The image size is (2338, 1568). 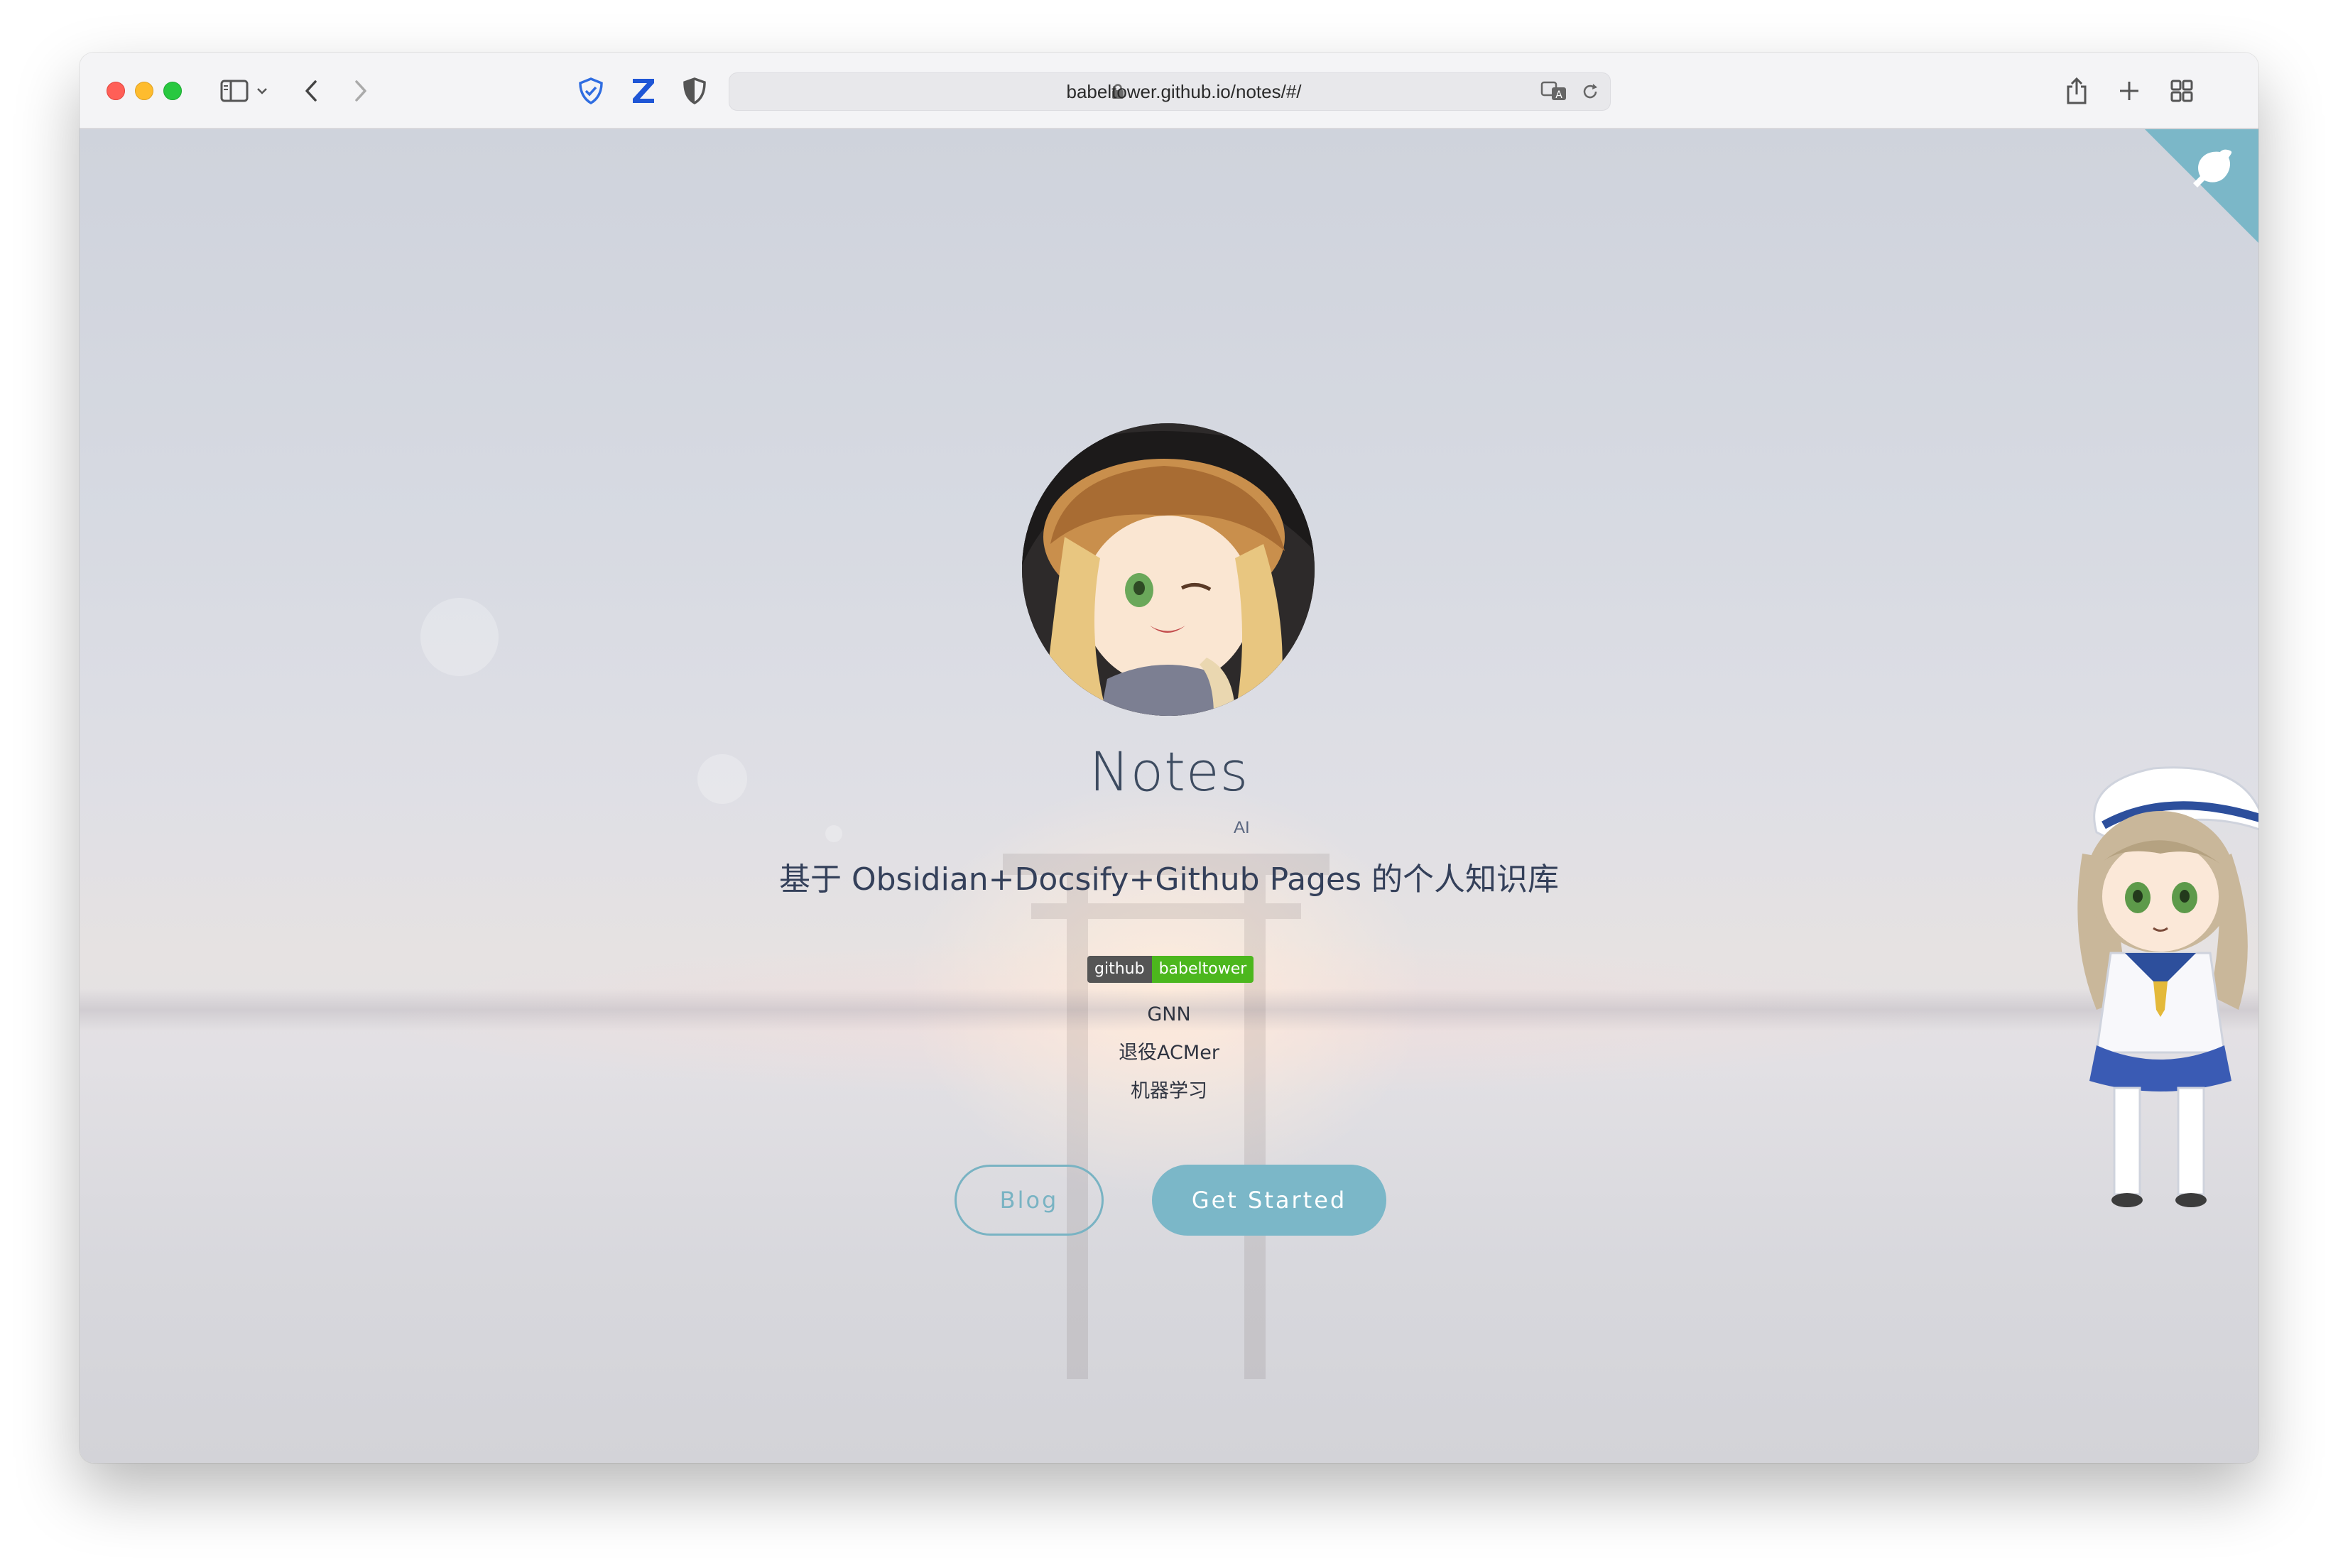 What do you see at coordinates (1119, 970) in the screenshot?
I see `badge-label: github` at bounding box center [1119, 970].